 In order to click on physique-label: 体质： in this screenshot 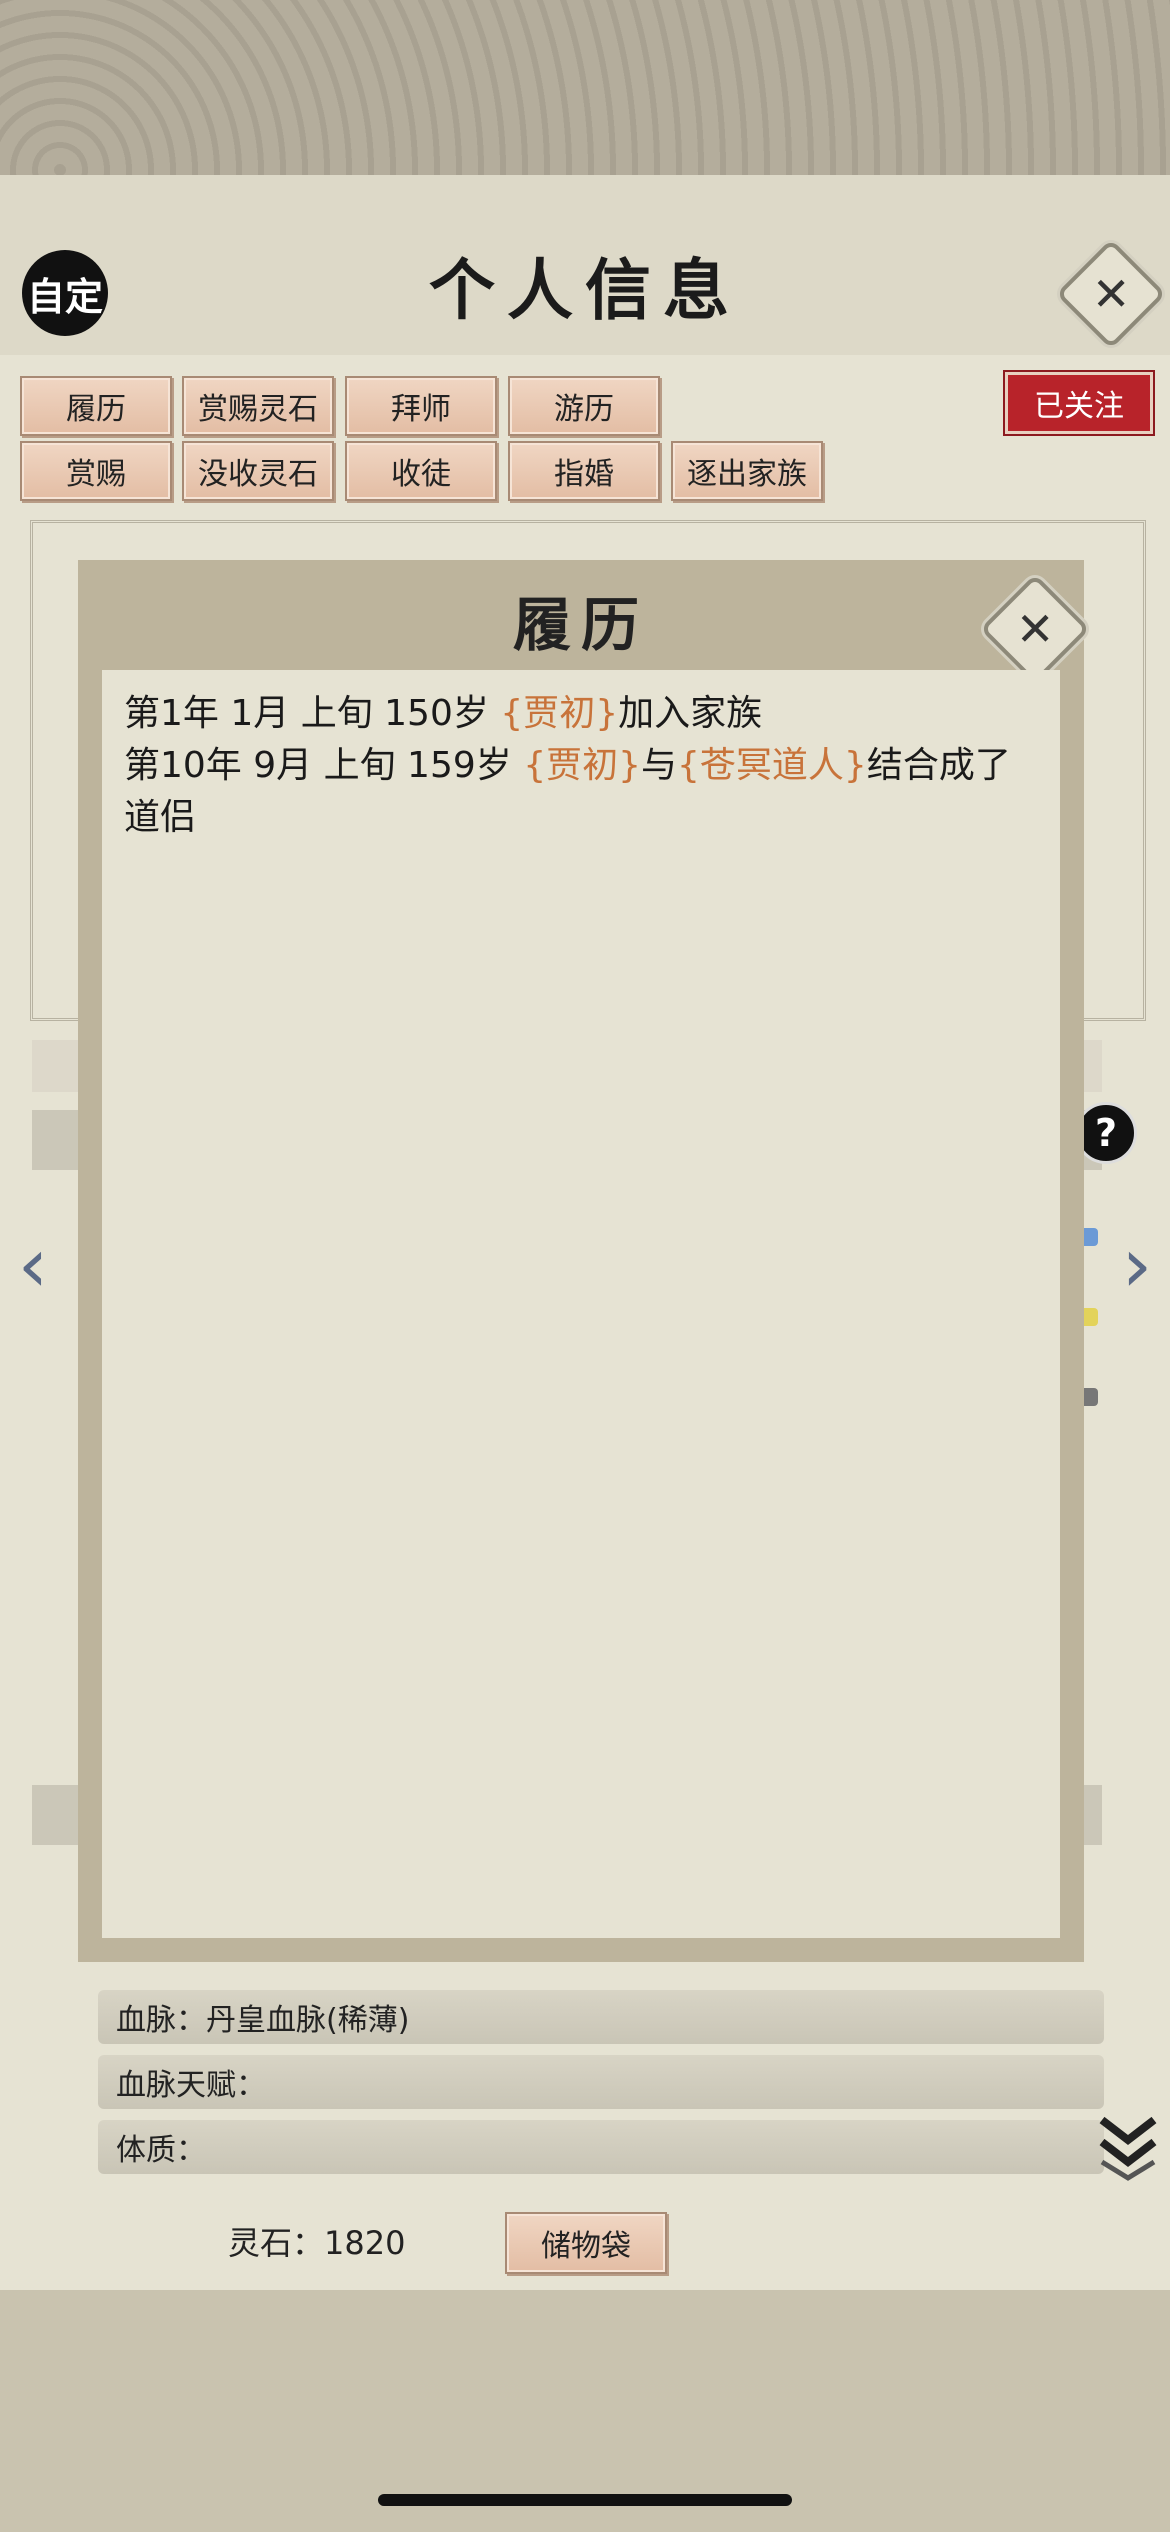, I will do `click(161, 2150)`.